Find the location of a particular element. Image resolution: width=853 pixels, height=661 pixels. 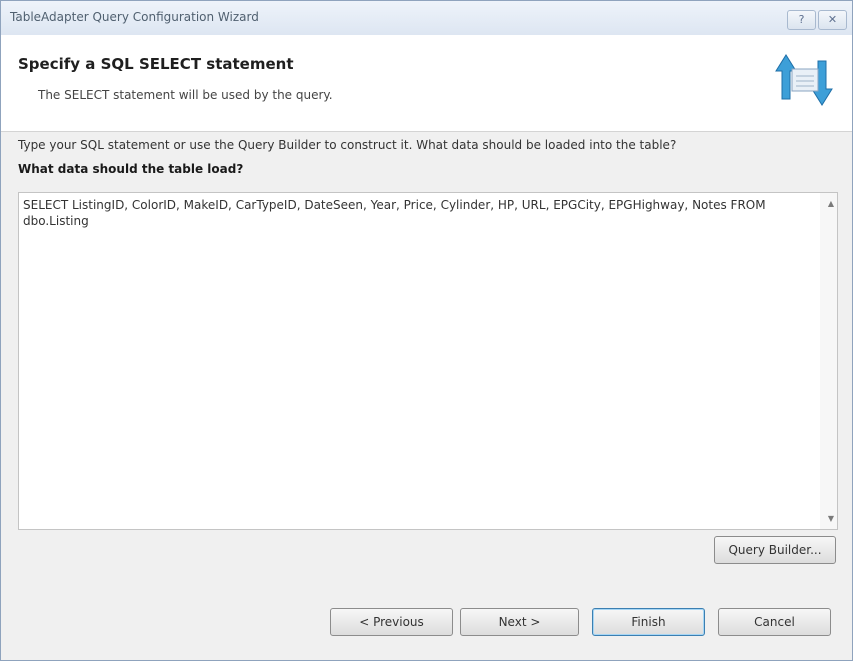

vertical-scrollbar: ▲ ▼ is located at coordinates (828, 361).